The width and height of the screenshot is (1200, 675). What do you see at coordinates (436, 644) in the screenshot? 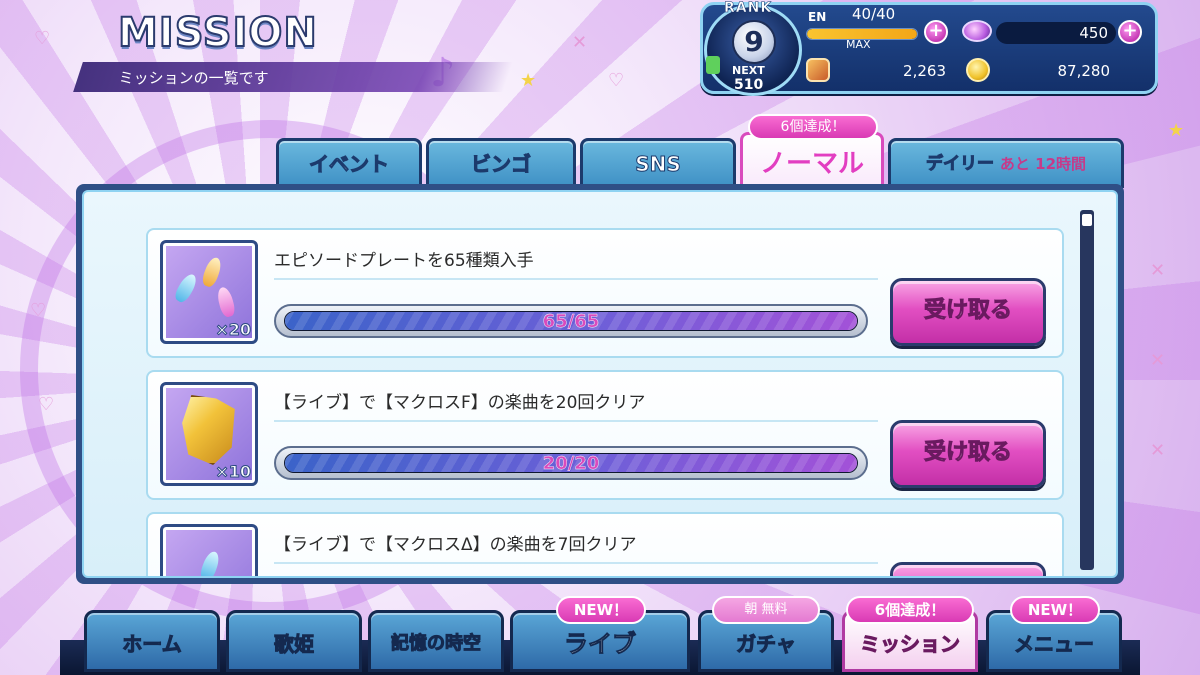
I see `nav-label: 記憶の時空` at bounding box center [436, 644].